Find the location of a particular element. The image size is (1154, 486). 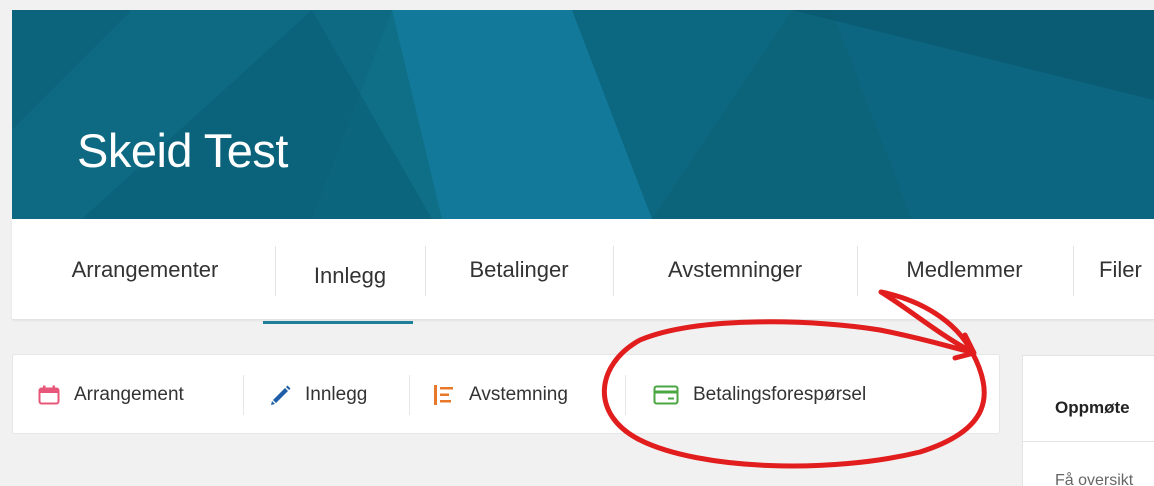

attendance-card-title: Oppmøte is located at coordinates (1092, 407).